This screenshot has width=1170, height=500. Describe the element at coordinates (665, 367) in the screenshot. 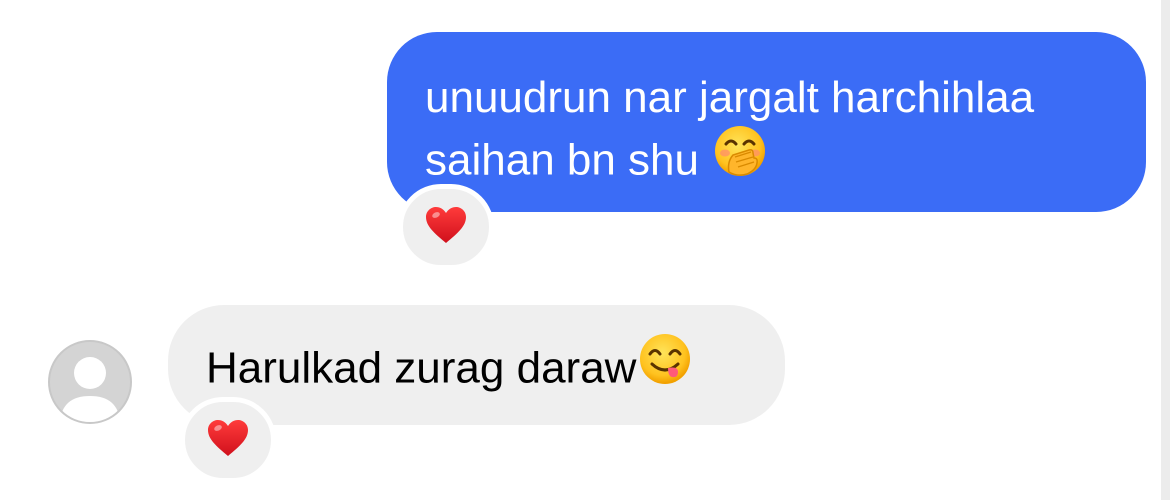

I see `face-savoring-food-emoji-icon` at that location.